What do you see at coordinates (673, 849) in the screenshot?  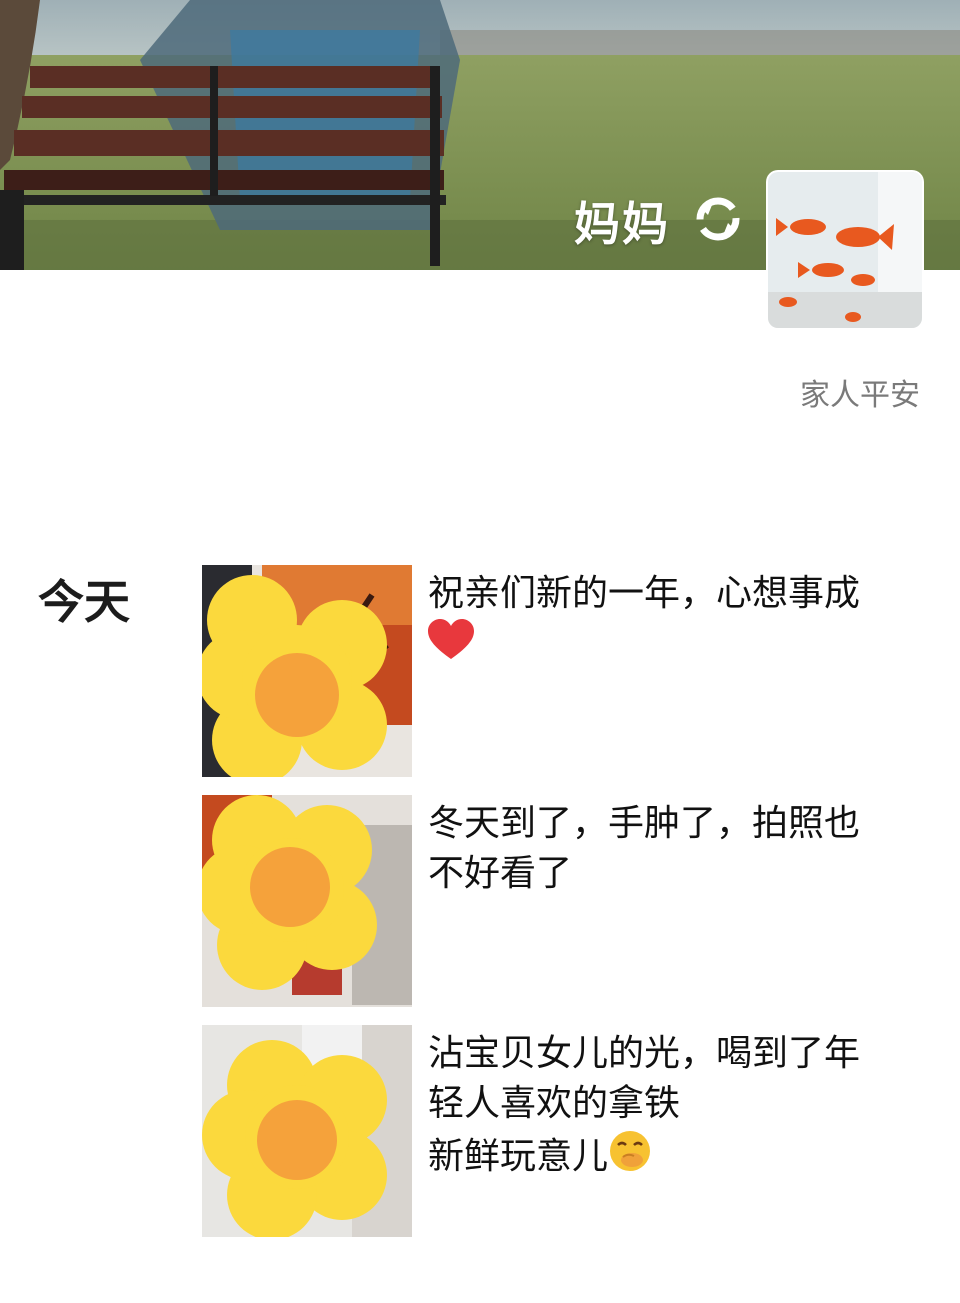 I see `post-text: 冬天到了，手肿了，拍照也 不好看了` at bounding box center [673, 849].